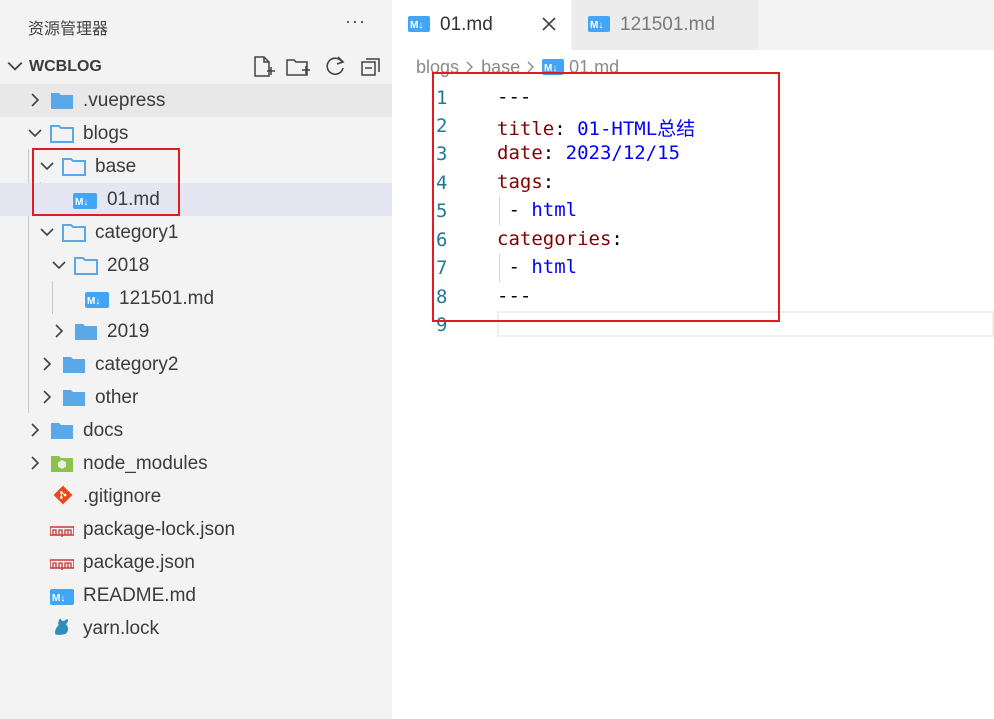 The width and height of the screenshot is (994, 719). I want to click on tree-item-label: README.md, so click(139, 595).